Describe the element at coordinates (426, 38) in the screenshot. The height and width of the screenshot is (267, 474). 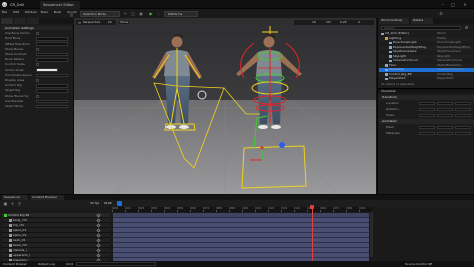
I see `outliner-row: Lighting Folder` at that location.